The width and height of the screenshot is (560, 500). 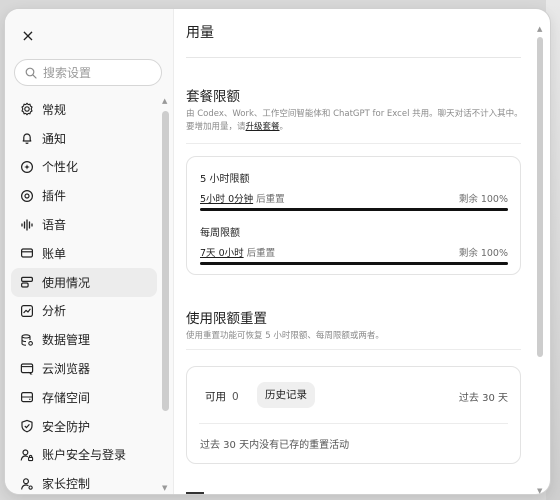 What do you see at coordinates (54, 138) in the screenshot?
I see `sidebar-item-label: 通知` at bounding box center [54, 138].